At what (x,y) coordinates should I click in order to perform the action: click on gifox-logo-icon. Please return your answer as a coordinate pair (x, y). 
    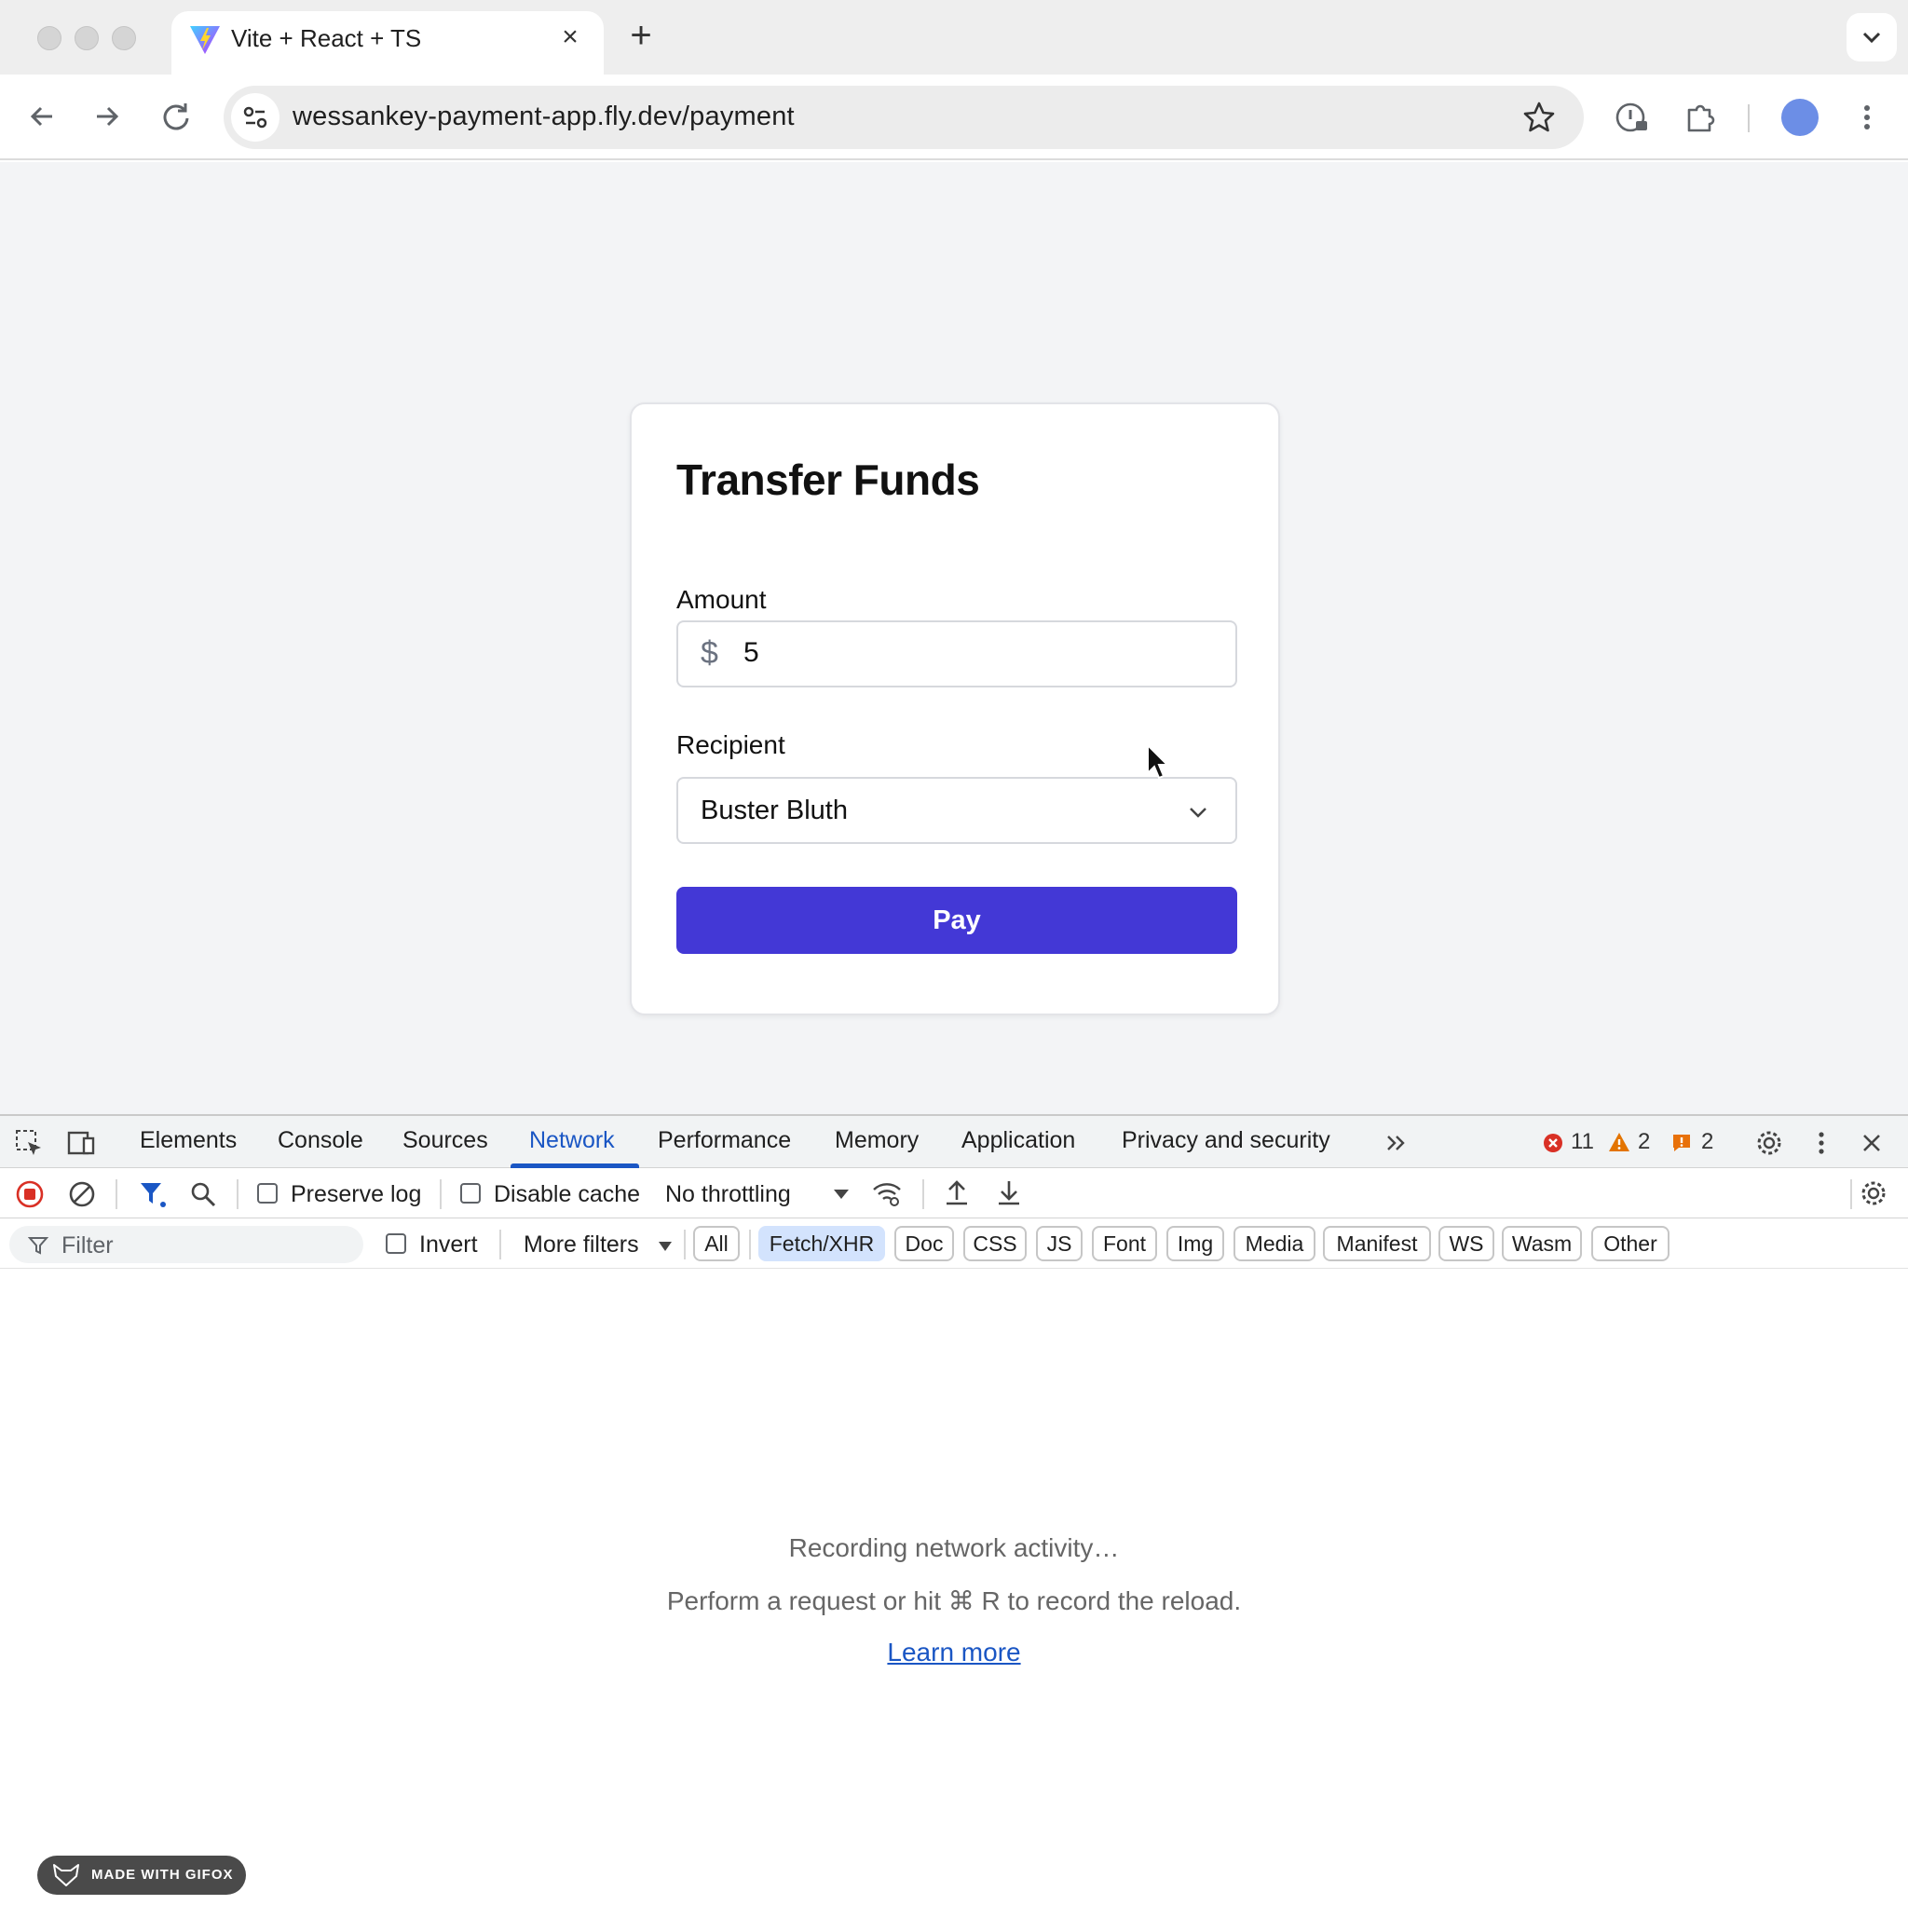
    Looking at the image, I should click on (66, 1875).